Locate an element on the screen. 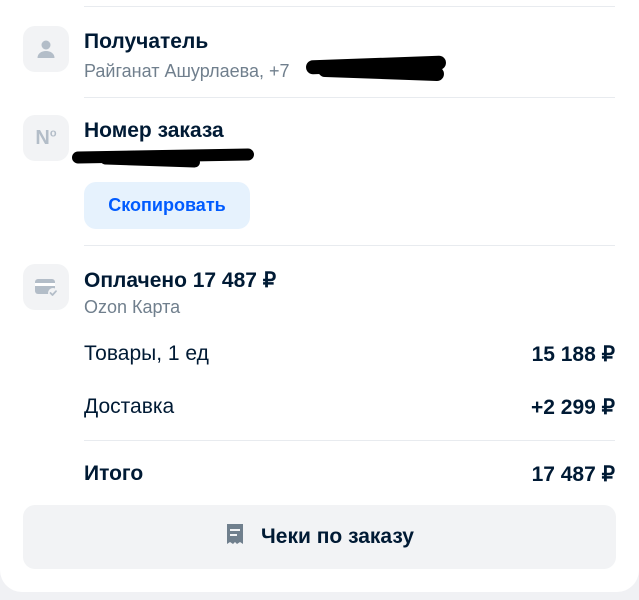 The height and width of the screenshot is (600, 639). items-label: Товары, 1 ед is located at coordinates (146, 353).